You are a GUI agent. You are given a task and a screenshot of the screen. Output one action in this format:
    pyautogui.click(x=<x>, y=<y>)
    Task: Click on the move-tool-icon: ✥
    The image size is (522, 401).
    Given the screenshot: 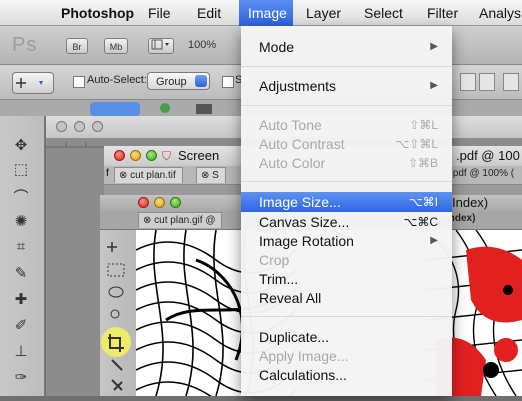 What is the action you would take?
    pyautogui.click(x=21, y=146)
    